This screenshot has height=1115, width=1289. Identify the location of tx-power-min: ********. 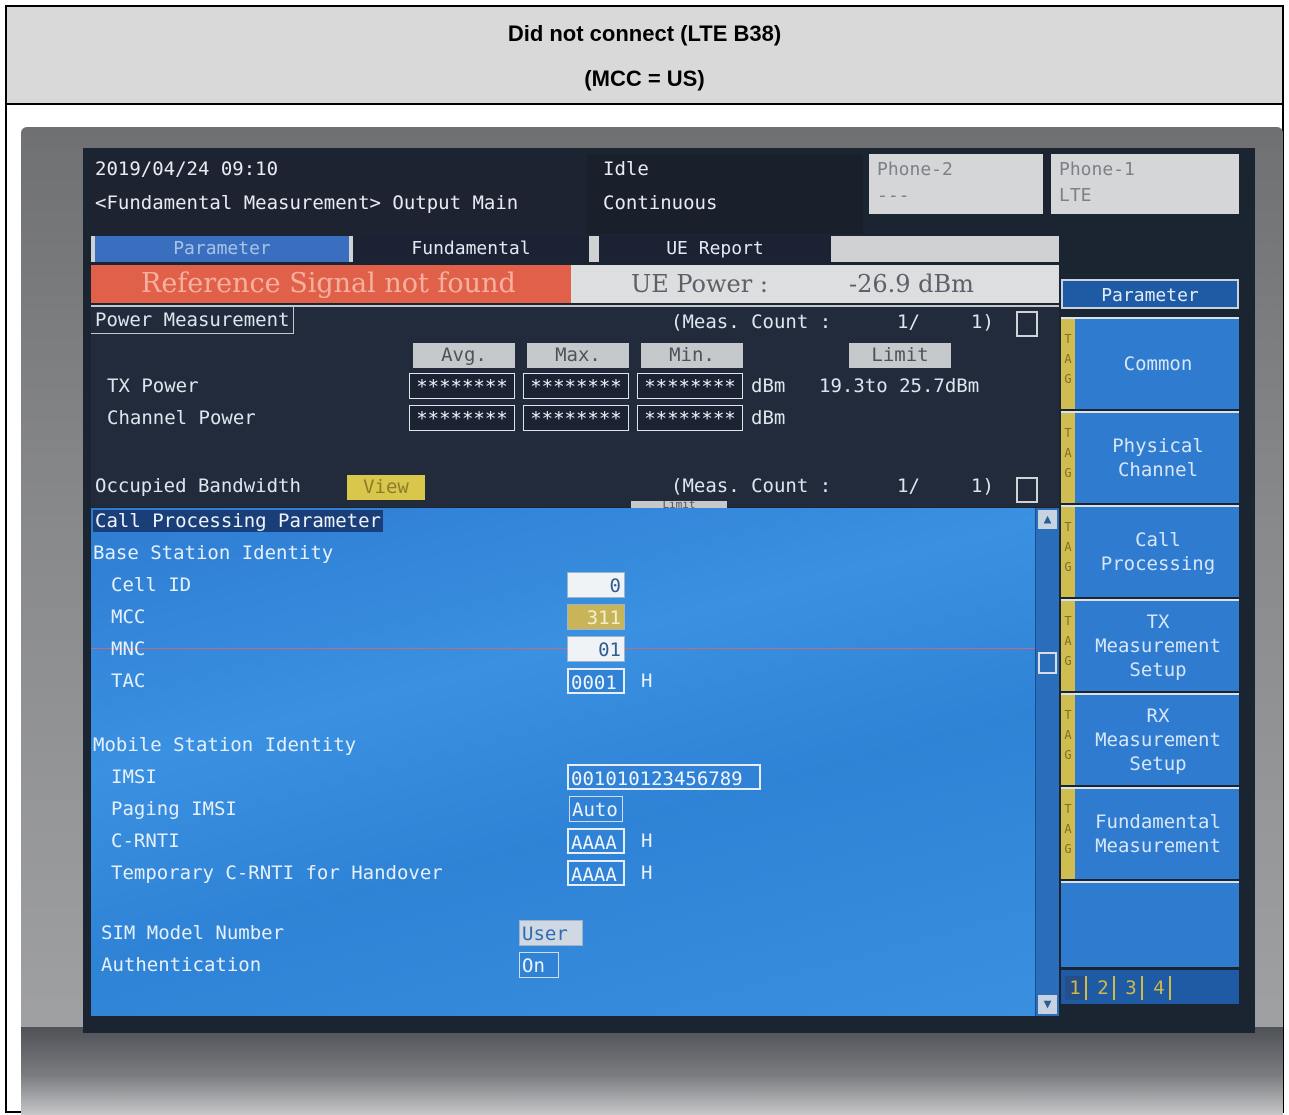
(690, 386).